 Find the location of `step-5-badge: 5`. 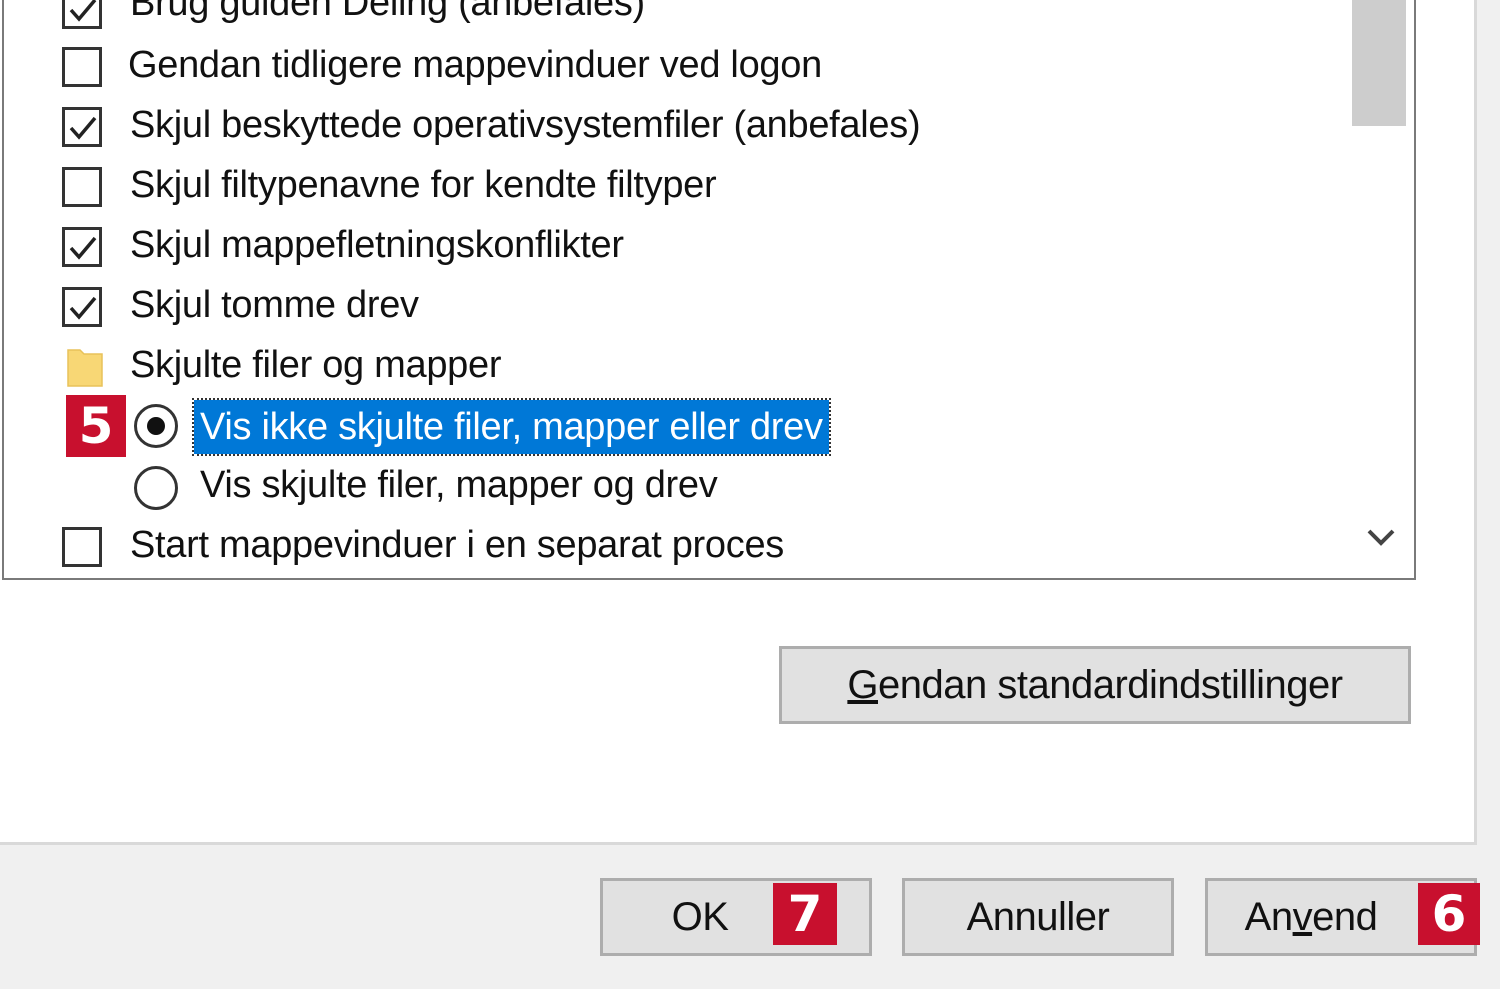

step-5-badge: 5 is located at coordinates (96, 426).